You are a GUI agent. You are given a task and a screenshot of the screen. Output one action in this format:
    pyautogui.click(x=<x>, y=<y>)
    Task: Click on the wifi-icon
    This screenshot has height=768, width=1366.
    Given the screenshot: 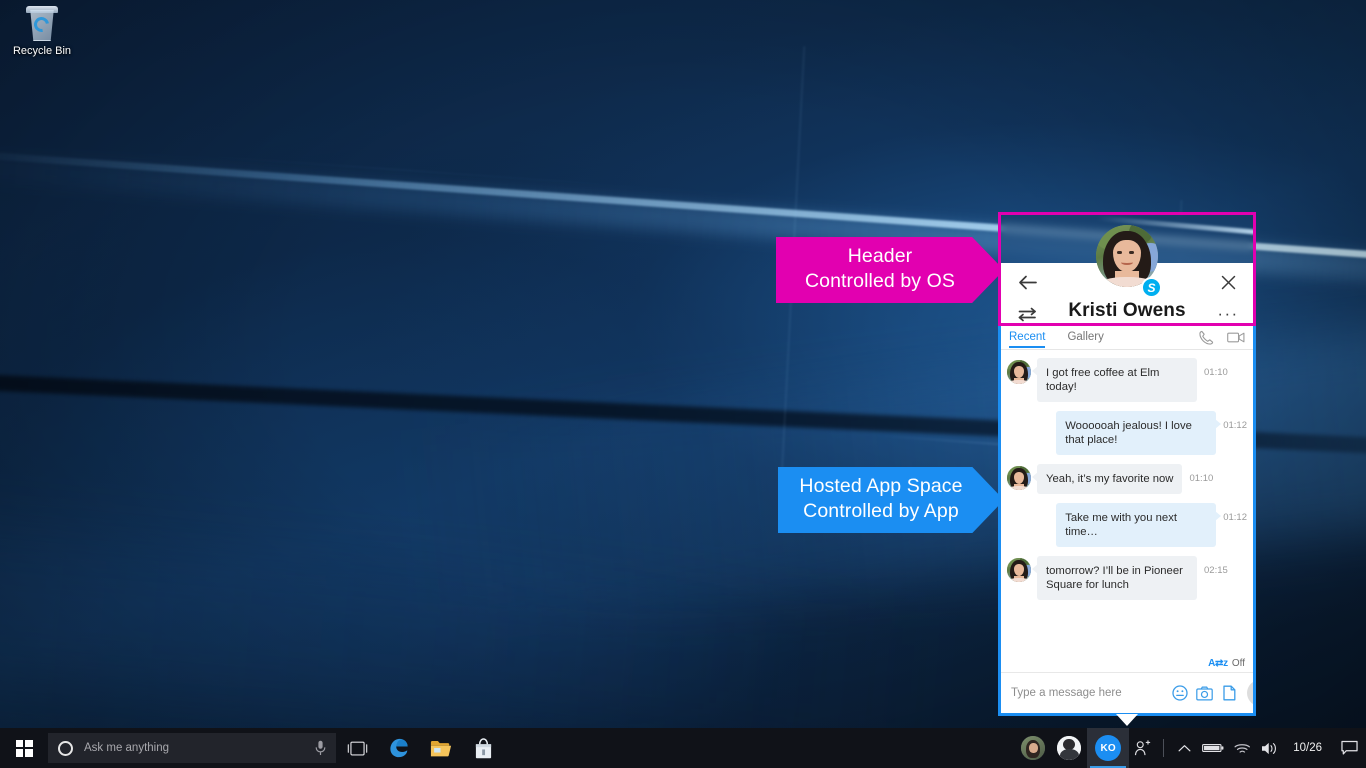 What is the action you would take?
    pyautogui.click(x=1242, y=748)
    